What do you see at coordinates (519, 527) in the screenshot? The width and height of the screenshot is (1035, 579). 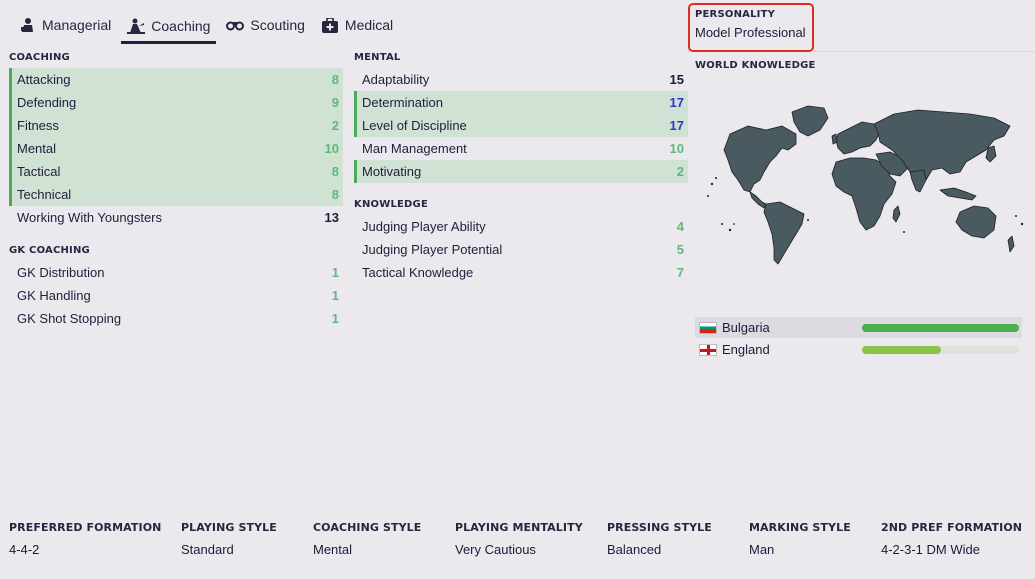 I see `stat-heading: PLAYING MENTALITY` at bounding box center [519, 527].